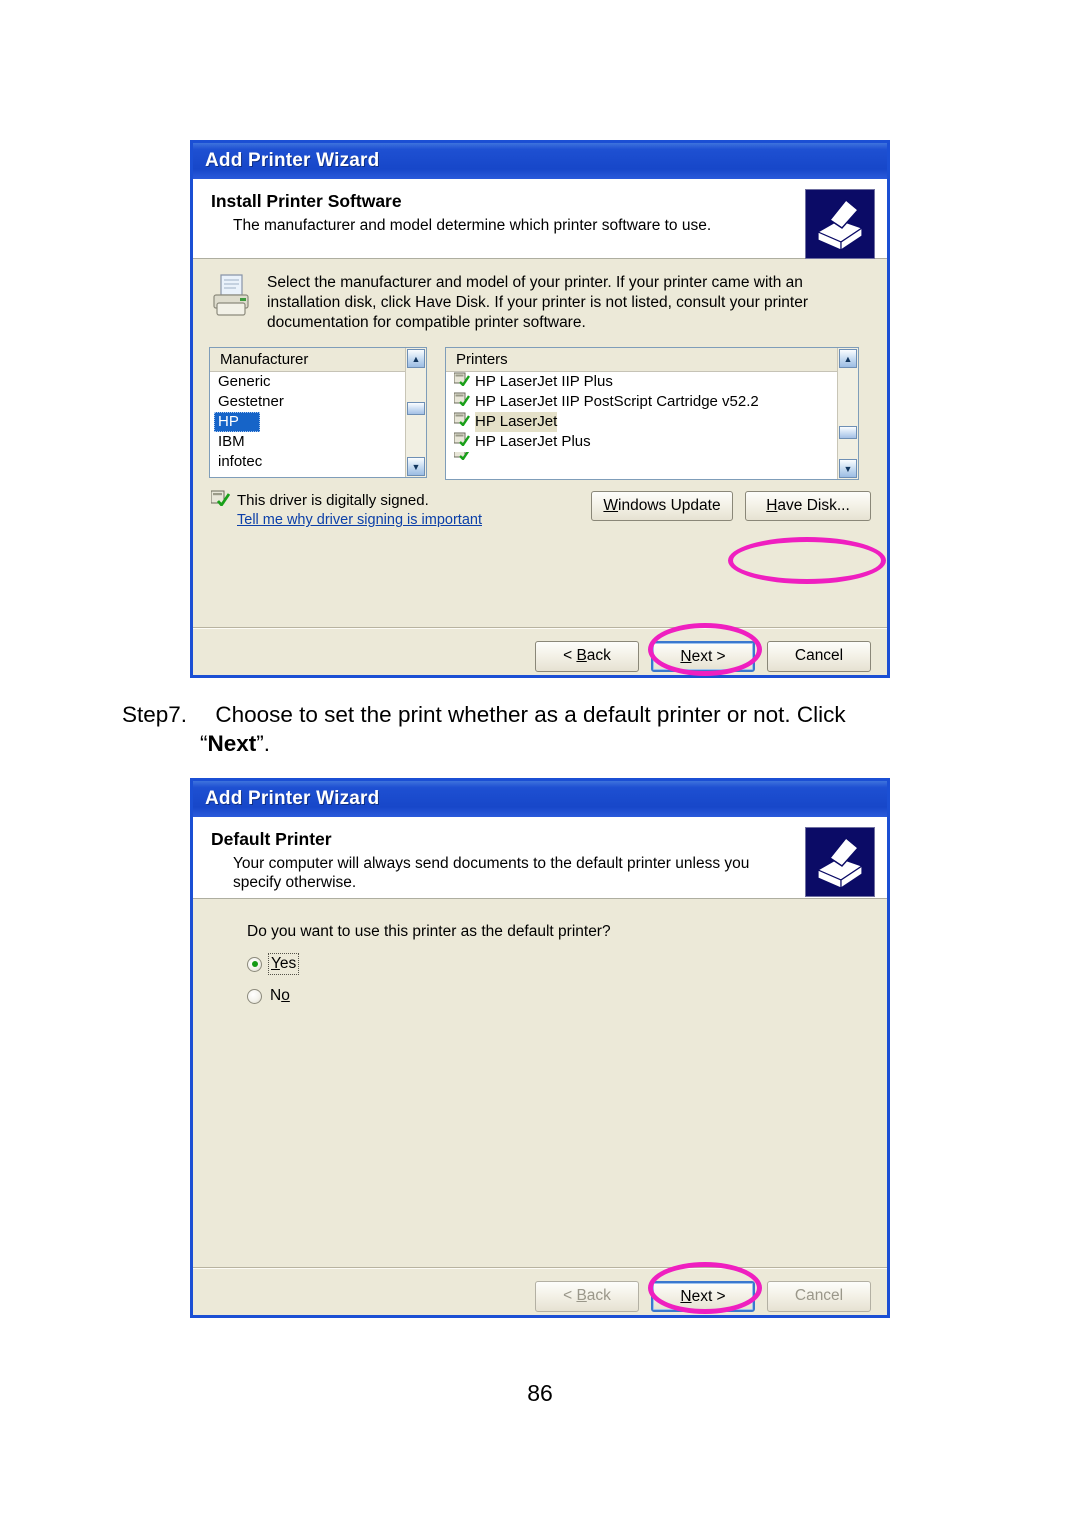  What do you see at coordinates (586, 743) in the screenshot?
I see `step-second-line: “Next”.` at bounding box center [586, 743].